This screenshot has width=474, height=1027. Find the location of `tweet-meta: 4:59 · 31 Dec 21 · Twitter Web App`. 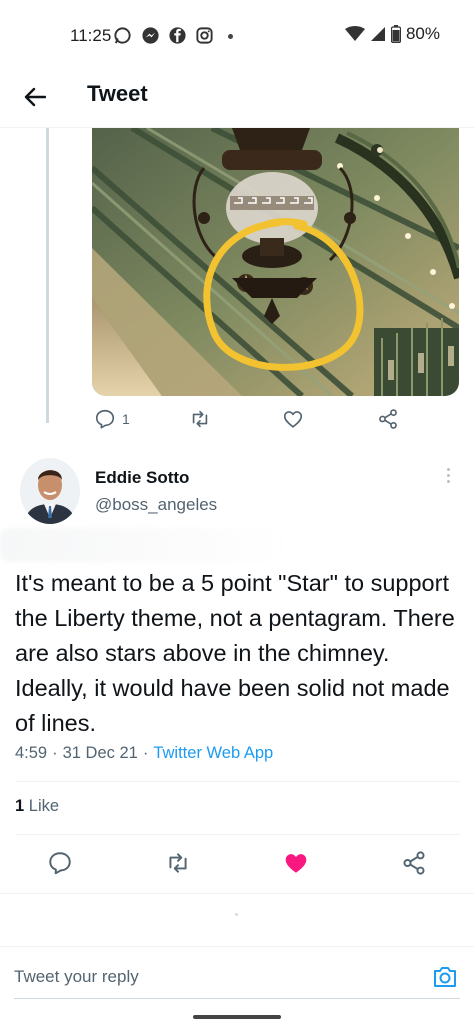

tweet-meta: 4:59 · 31 Dec 21 · Twitter Web App is located at coordinates (144, 753).